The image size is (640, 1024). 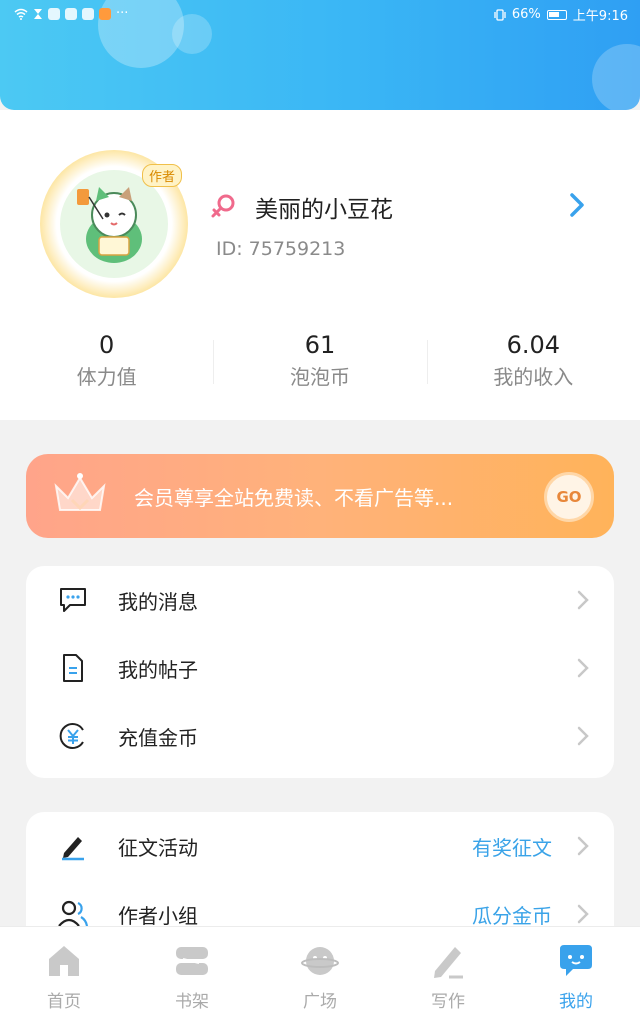 I want to click on menu-value: 有奖征文, so click(x=512, y=847).